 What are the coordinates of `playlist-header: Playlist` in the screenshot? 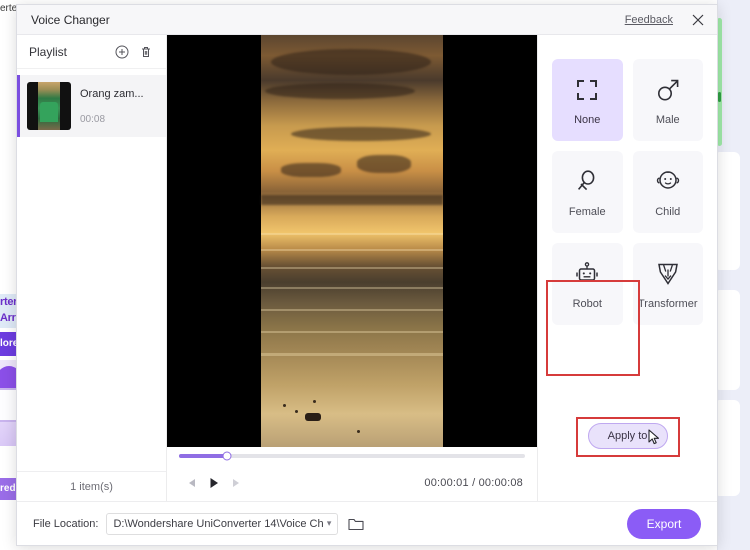 It's located at (91, 52).